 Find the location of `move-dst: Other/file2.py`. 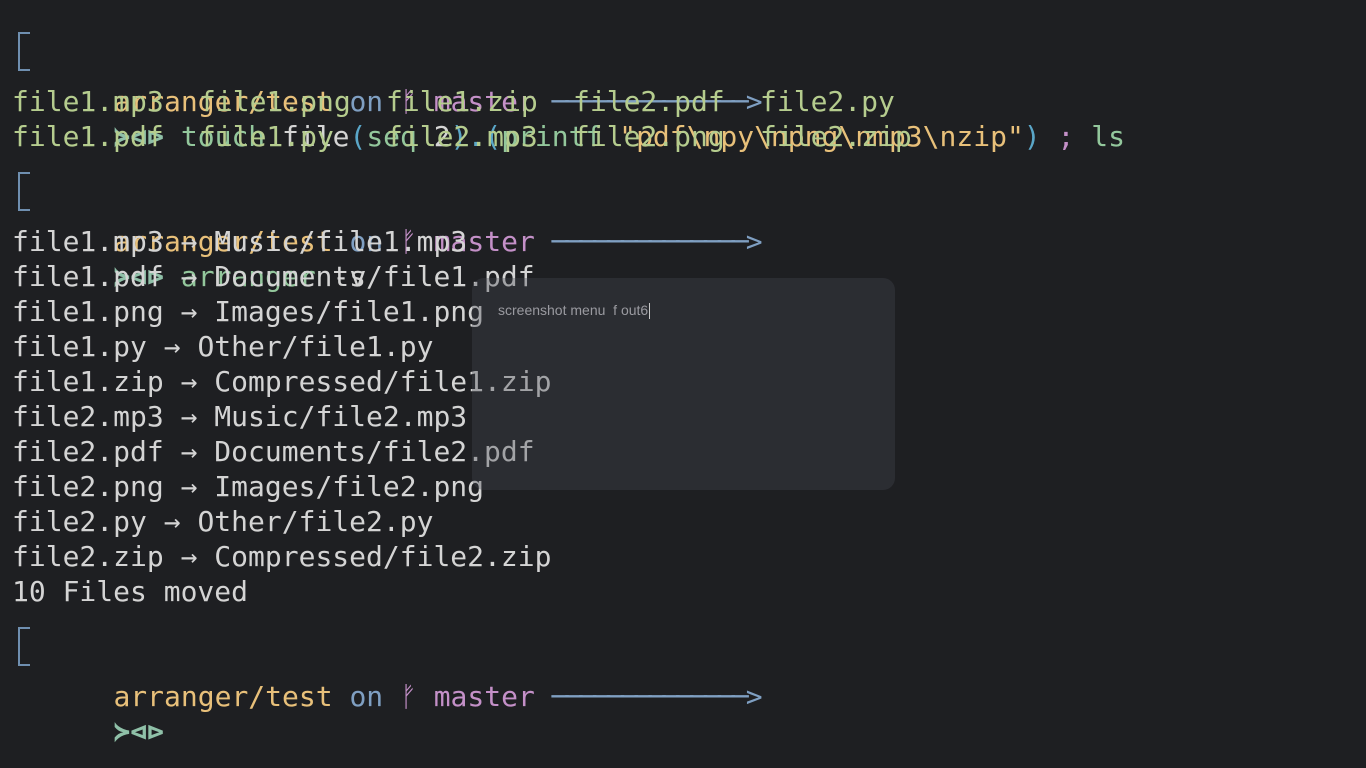

move-dst: Other/file2.py is located at coordinates (315, 521).